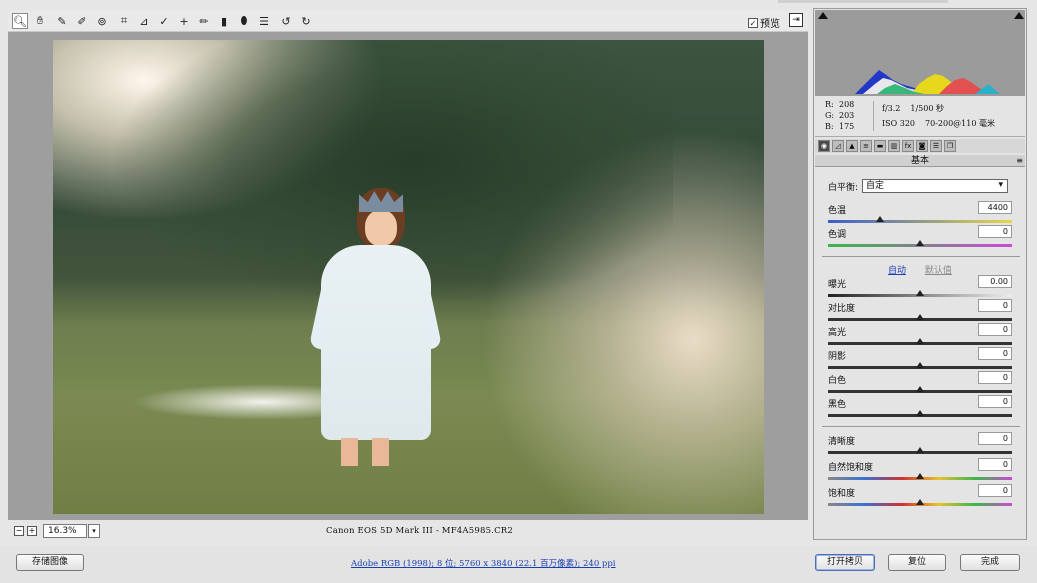 This screenshot has height=583, width=1037. Describe the element at coordinates (144, 21) in the screenshot. I see `straighten-icon: ⊿` at that location.